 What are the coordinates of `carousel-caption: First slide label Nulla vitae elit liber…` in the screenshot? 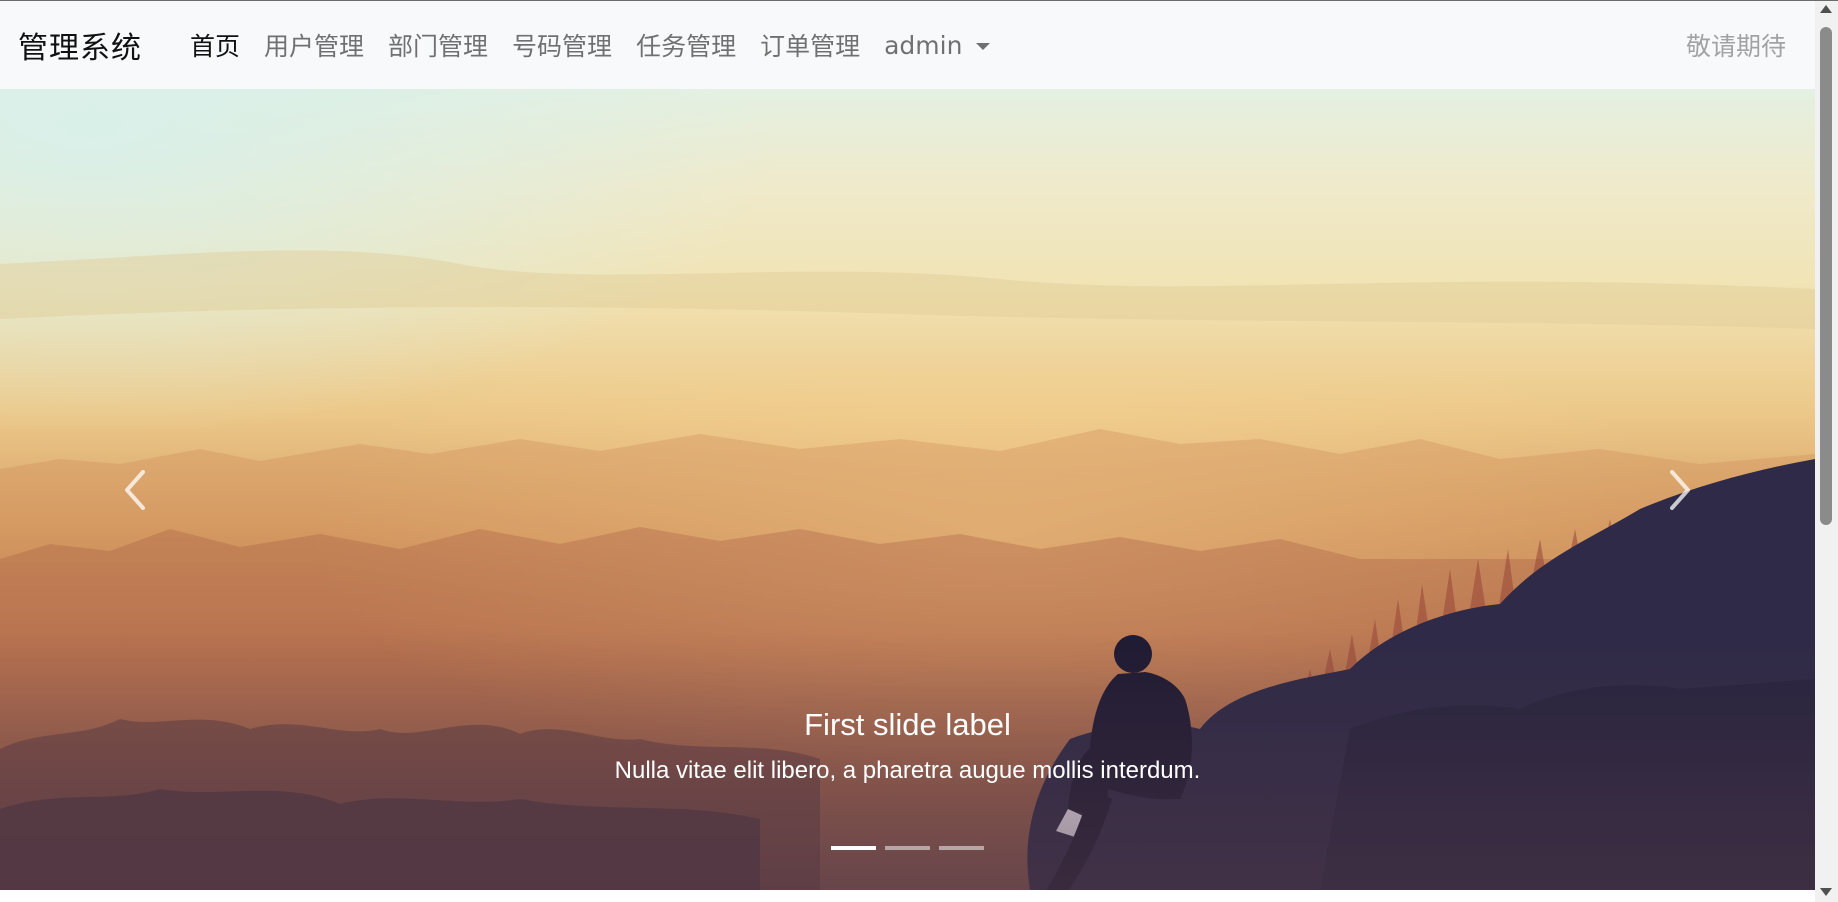 It's located at (907, 746).